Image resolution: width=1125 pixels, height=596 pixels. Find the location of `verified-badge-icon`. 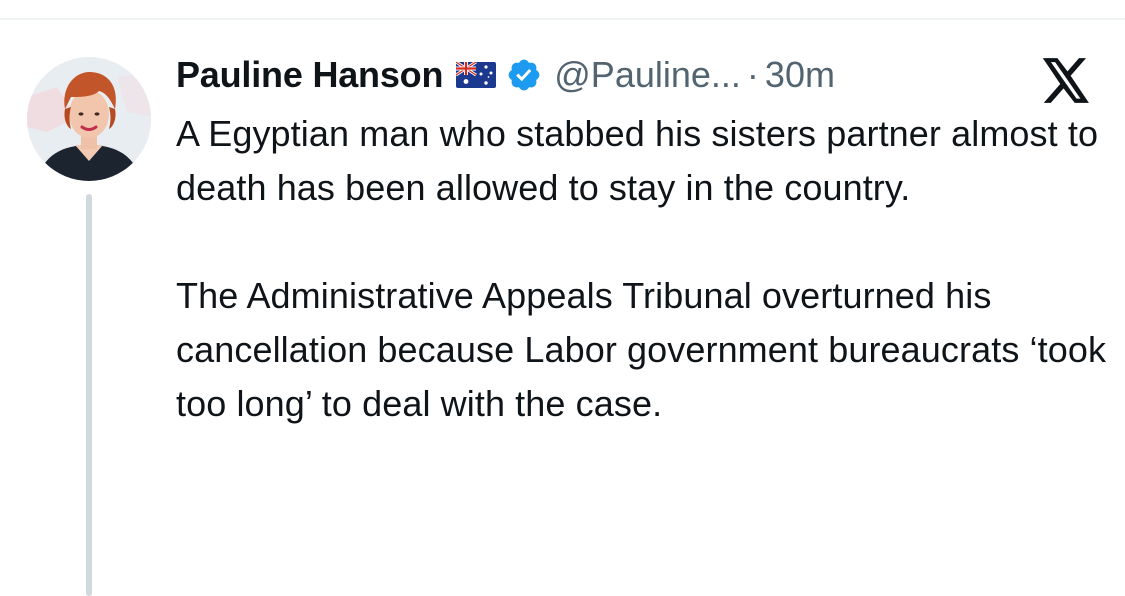

verified-badge-icon is located at coordinates (524, 75).